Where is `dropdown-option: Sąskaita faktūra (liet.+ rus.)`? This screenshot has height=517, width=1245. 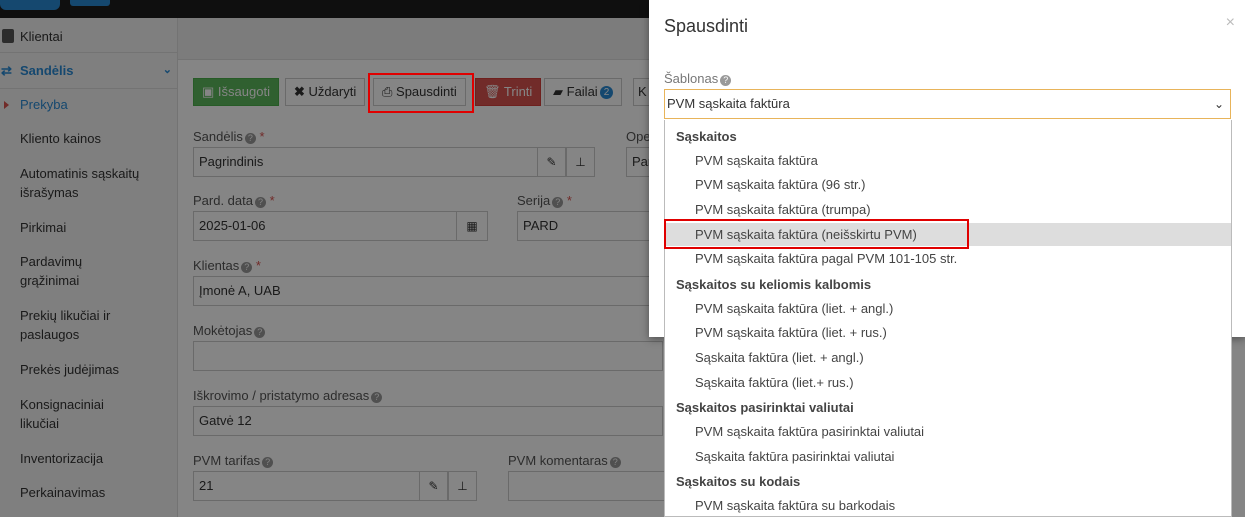
dropdown-option: Sąskaita faktūra (liet.+ rus.) is located at coordinates (948, 382).